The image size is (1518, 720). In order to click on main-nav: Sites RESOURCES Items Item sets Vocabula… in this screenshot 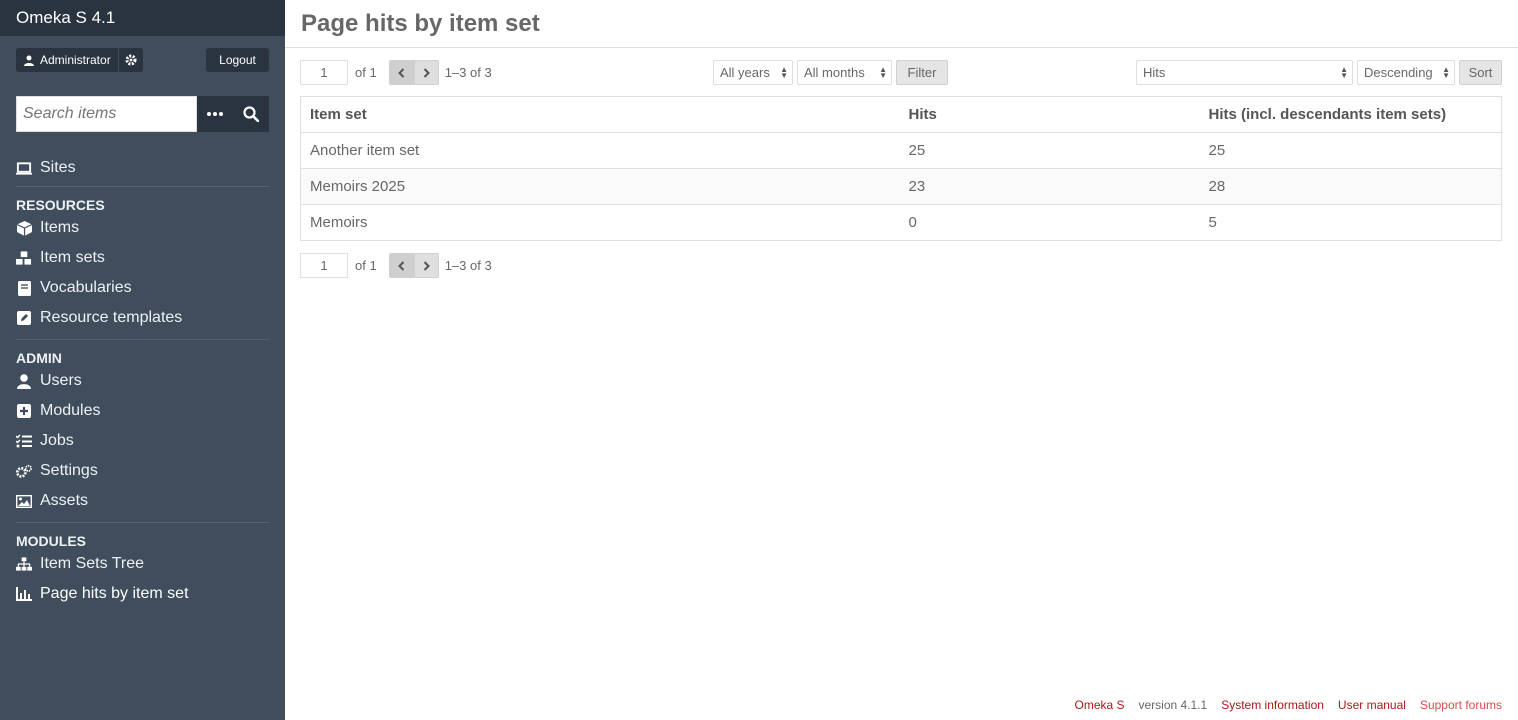, I will do `click(142, 382)`.